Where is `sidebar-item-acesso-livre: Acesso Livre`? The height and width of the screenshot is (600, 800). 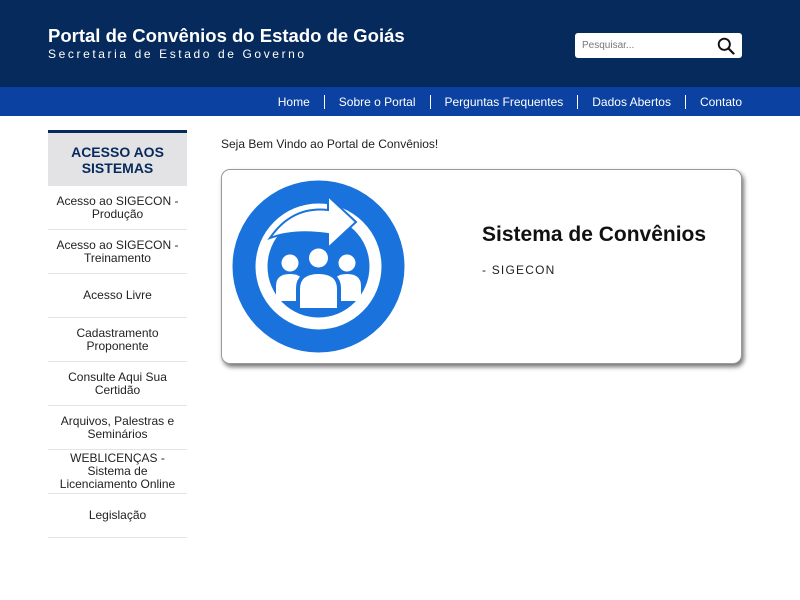 sidebar-item-acesso-livre: Acesso Livre is located at coordinates (117, 296).